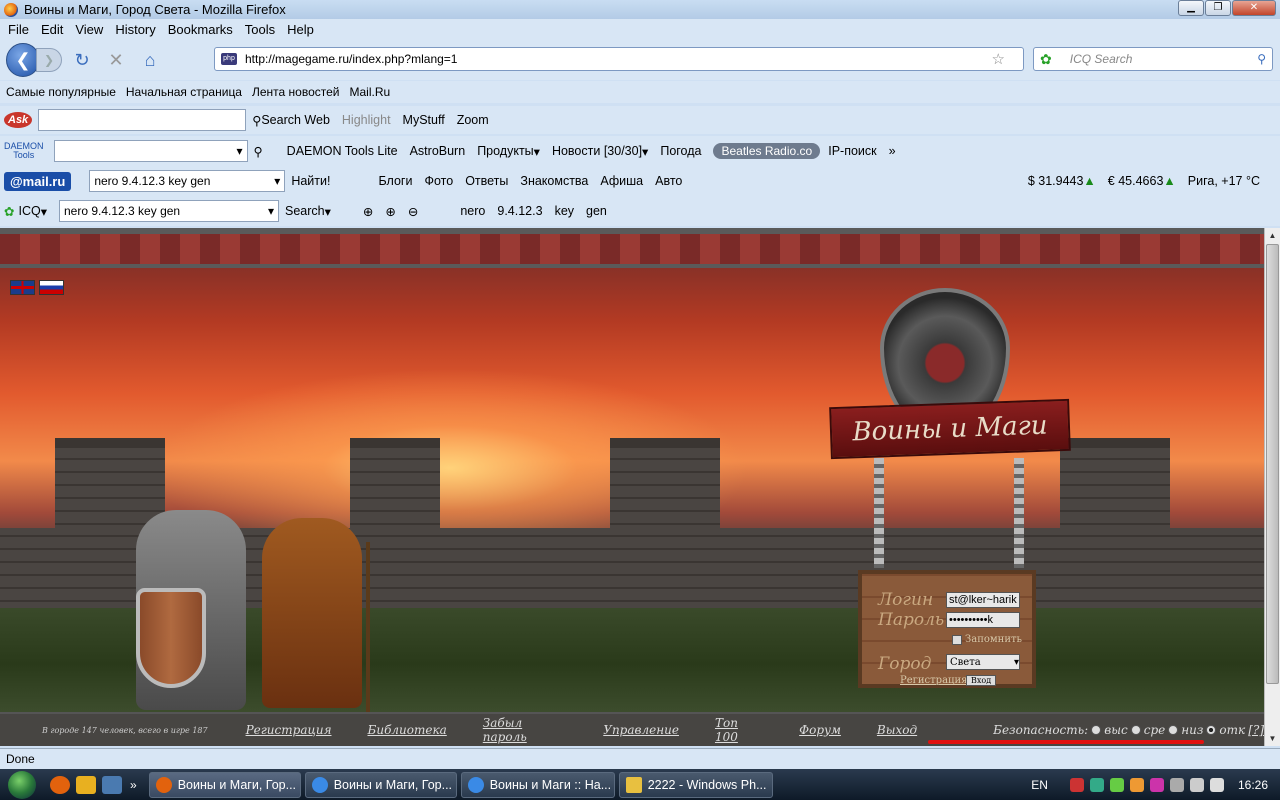 This screenshot has height=800, width=1280. I want to click on remember-box, so click(957, 639).